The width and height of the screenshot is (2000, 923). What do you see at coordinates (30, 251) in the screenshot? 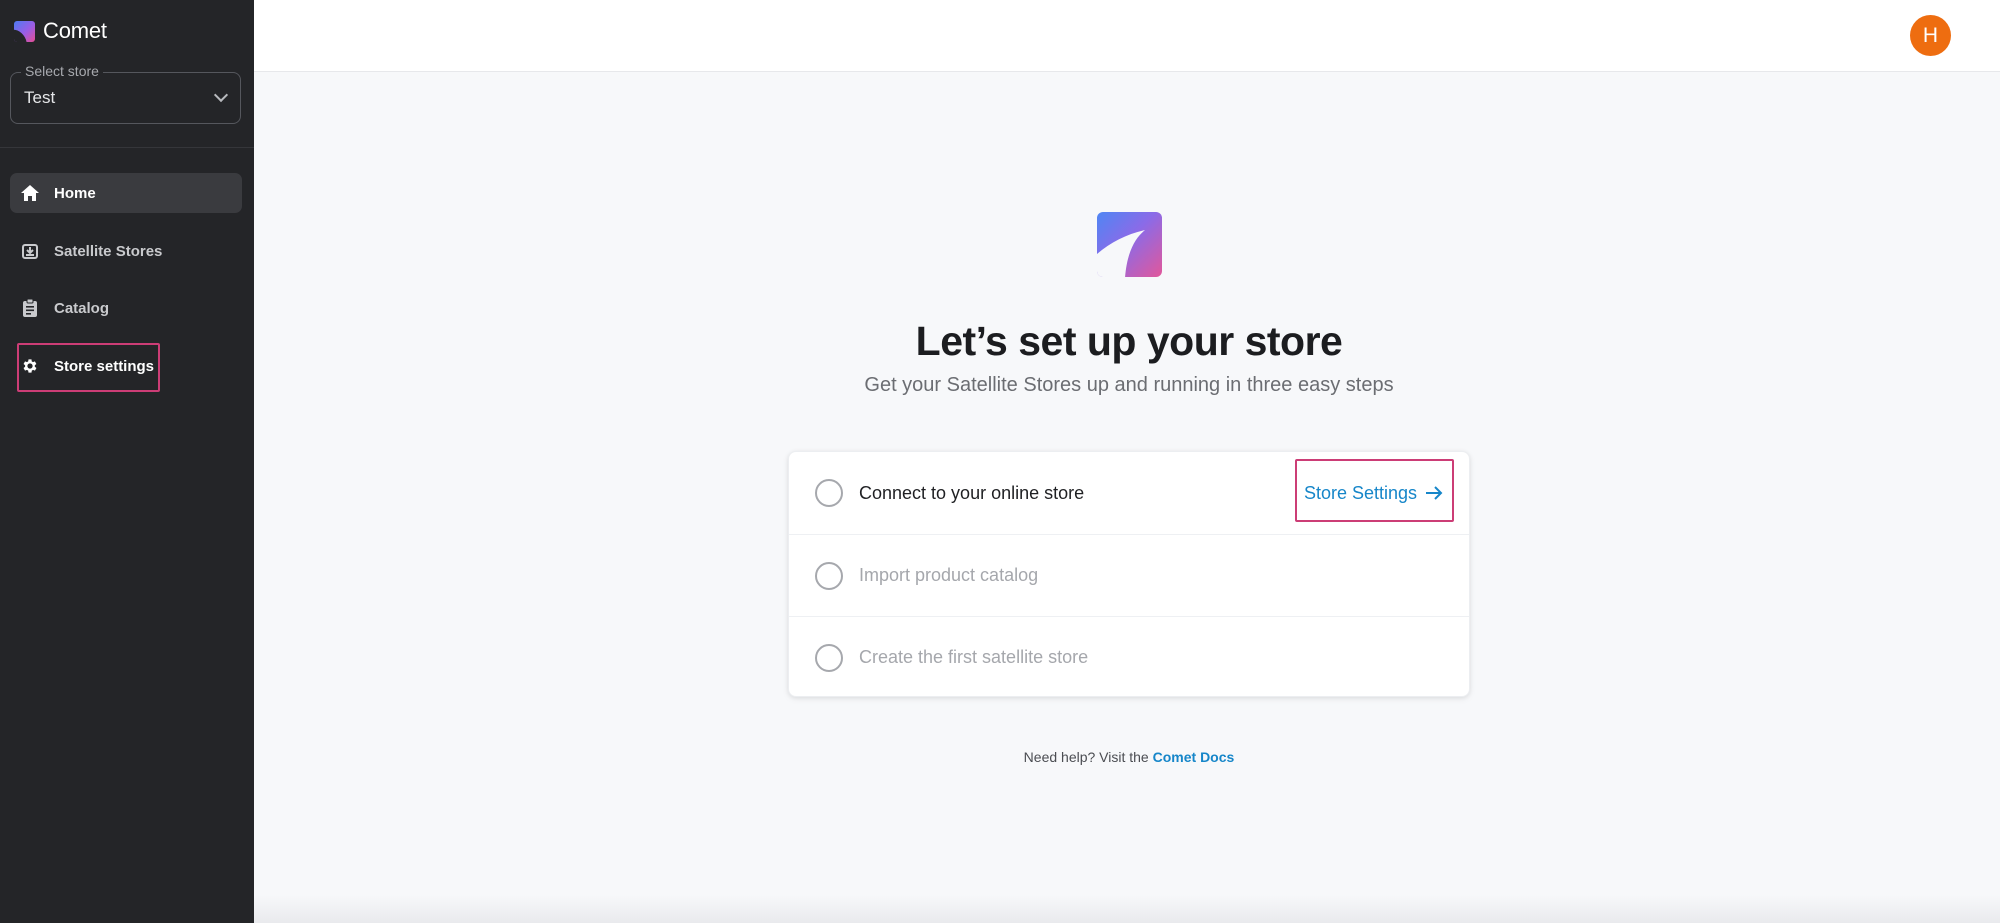
I see `satellite-store-icon` at bounding box center [30, 251].